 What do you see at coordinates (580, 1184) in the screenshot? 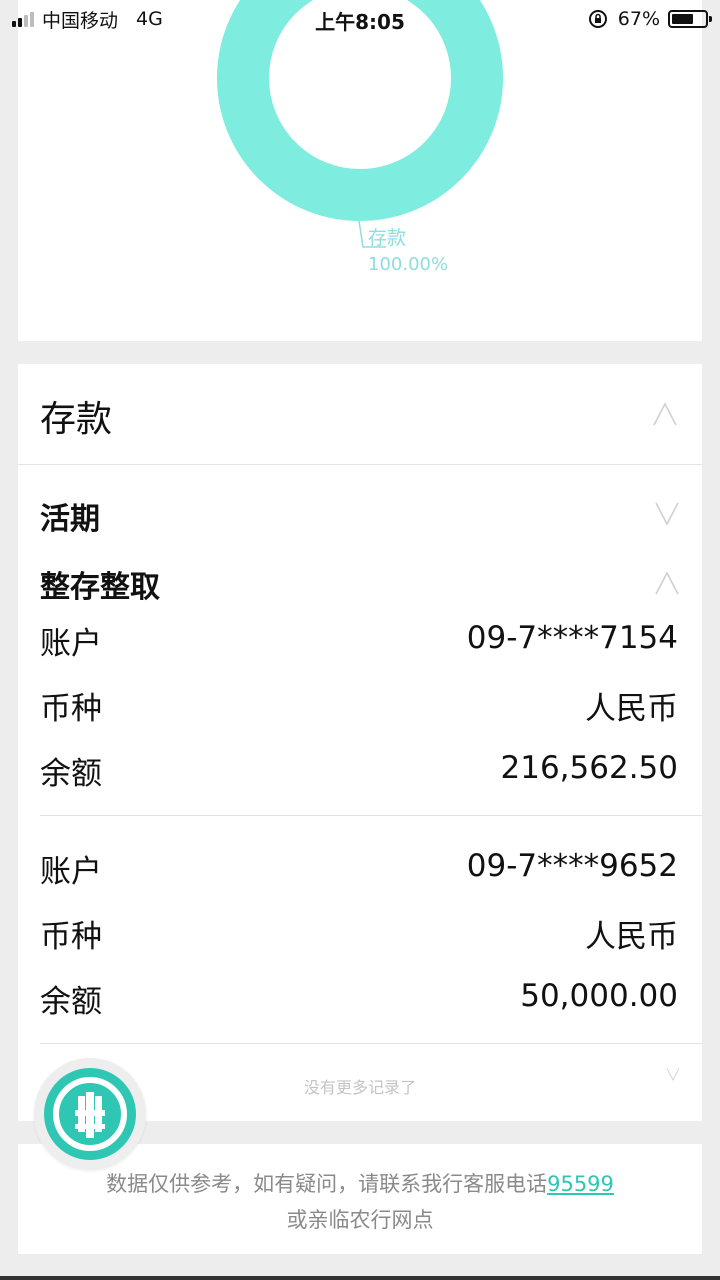
I see `customer-service-phone-link: 95599` at bounding box center [580, 1184].